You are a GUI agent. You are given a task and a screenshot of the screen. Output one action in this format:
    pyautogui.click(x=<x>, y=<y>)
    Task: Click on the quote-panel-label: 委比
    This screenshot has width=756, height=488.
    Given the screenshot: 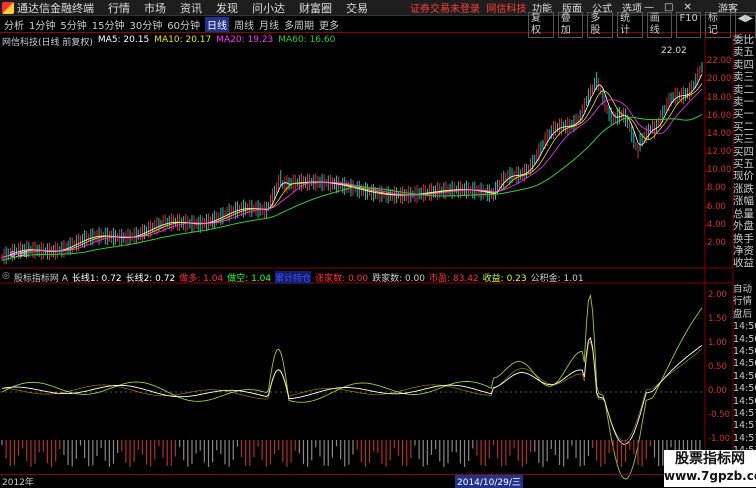 What is the action you would take?
    pyautogui.click(x=743, y=40)
    